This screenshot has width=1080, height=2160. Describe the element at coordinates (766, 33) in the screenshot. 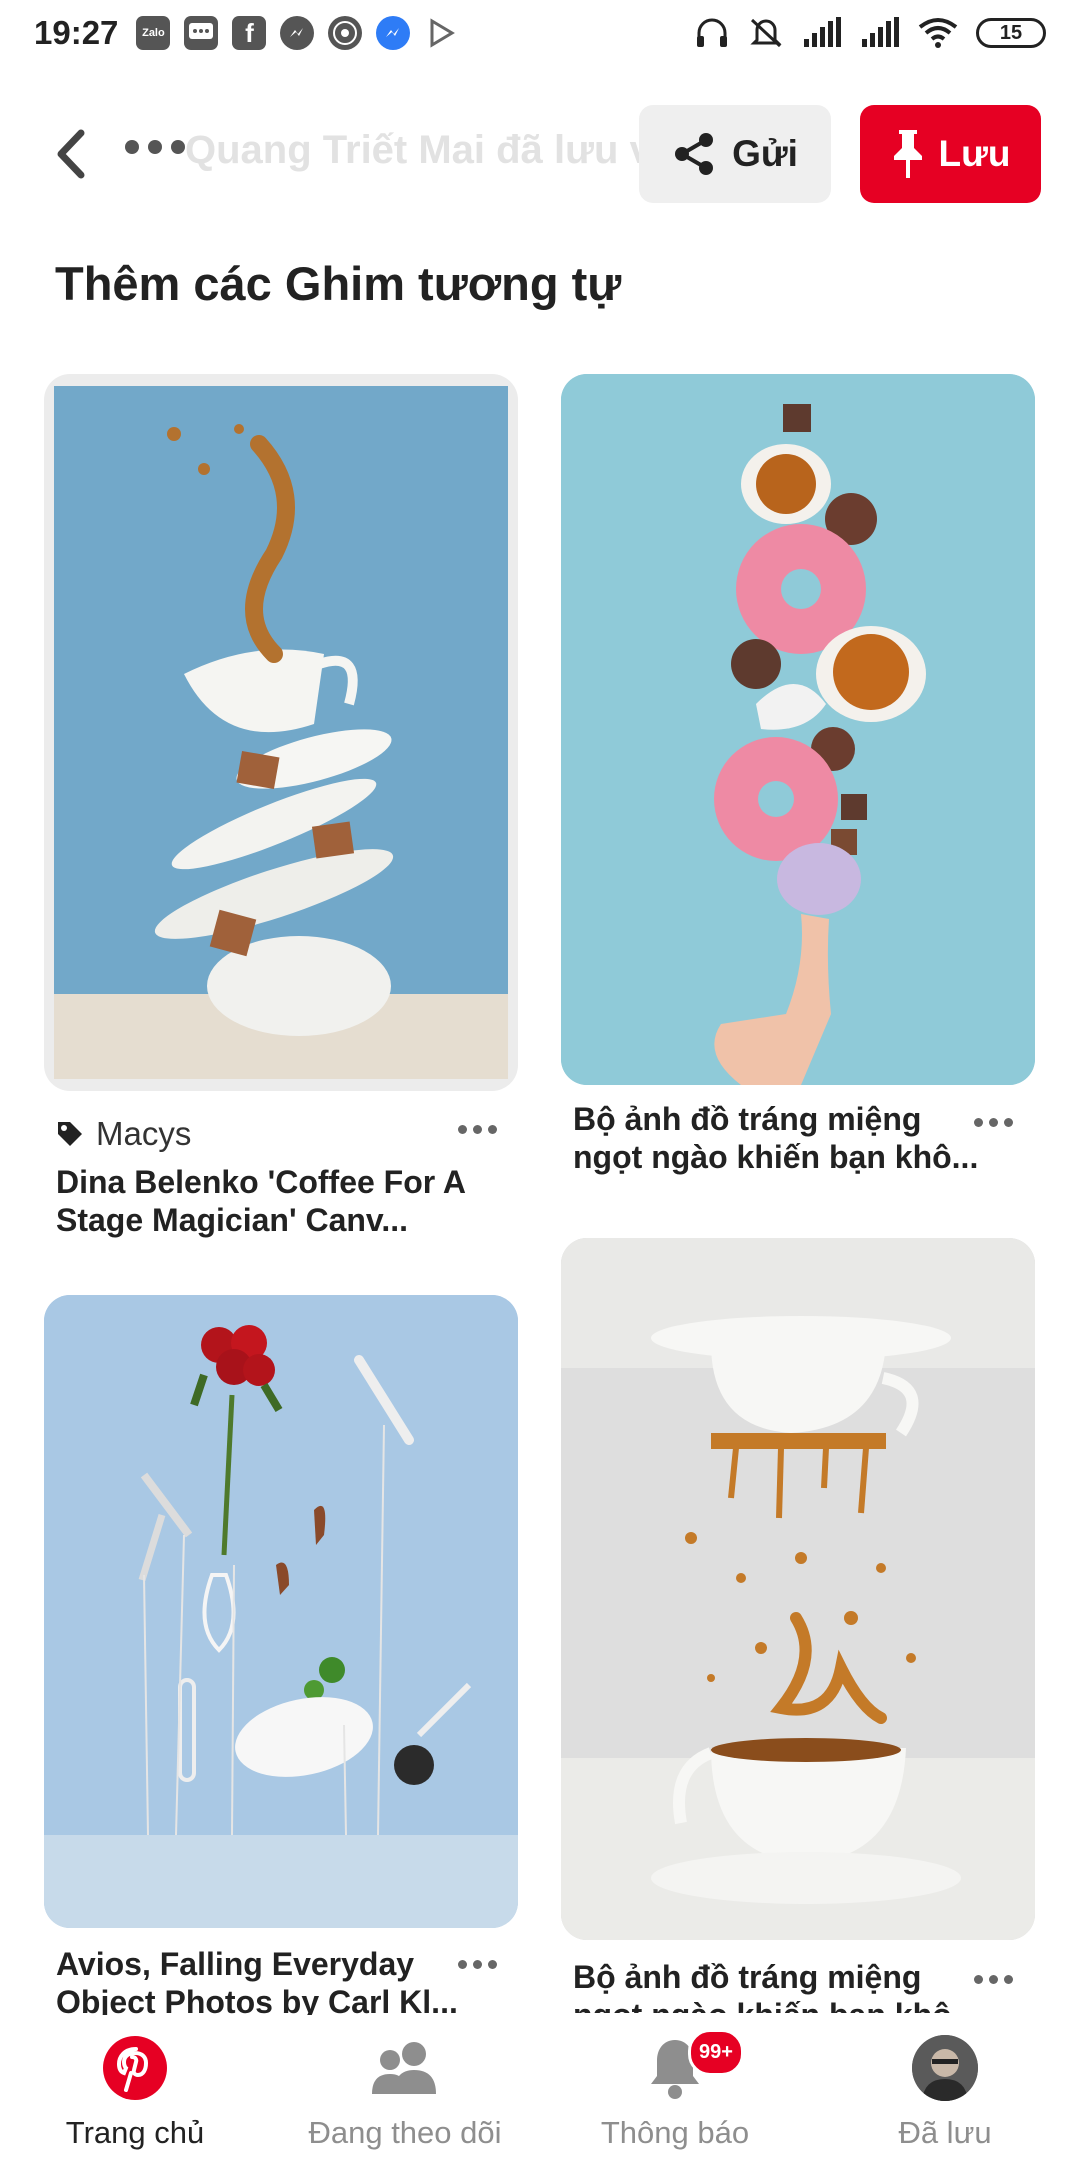

I see `mute-icon` at that location.